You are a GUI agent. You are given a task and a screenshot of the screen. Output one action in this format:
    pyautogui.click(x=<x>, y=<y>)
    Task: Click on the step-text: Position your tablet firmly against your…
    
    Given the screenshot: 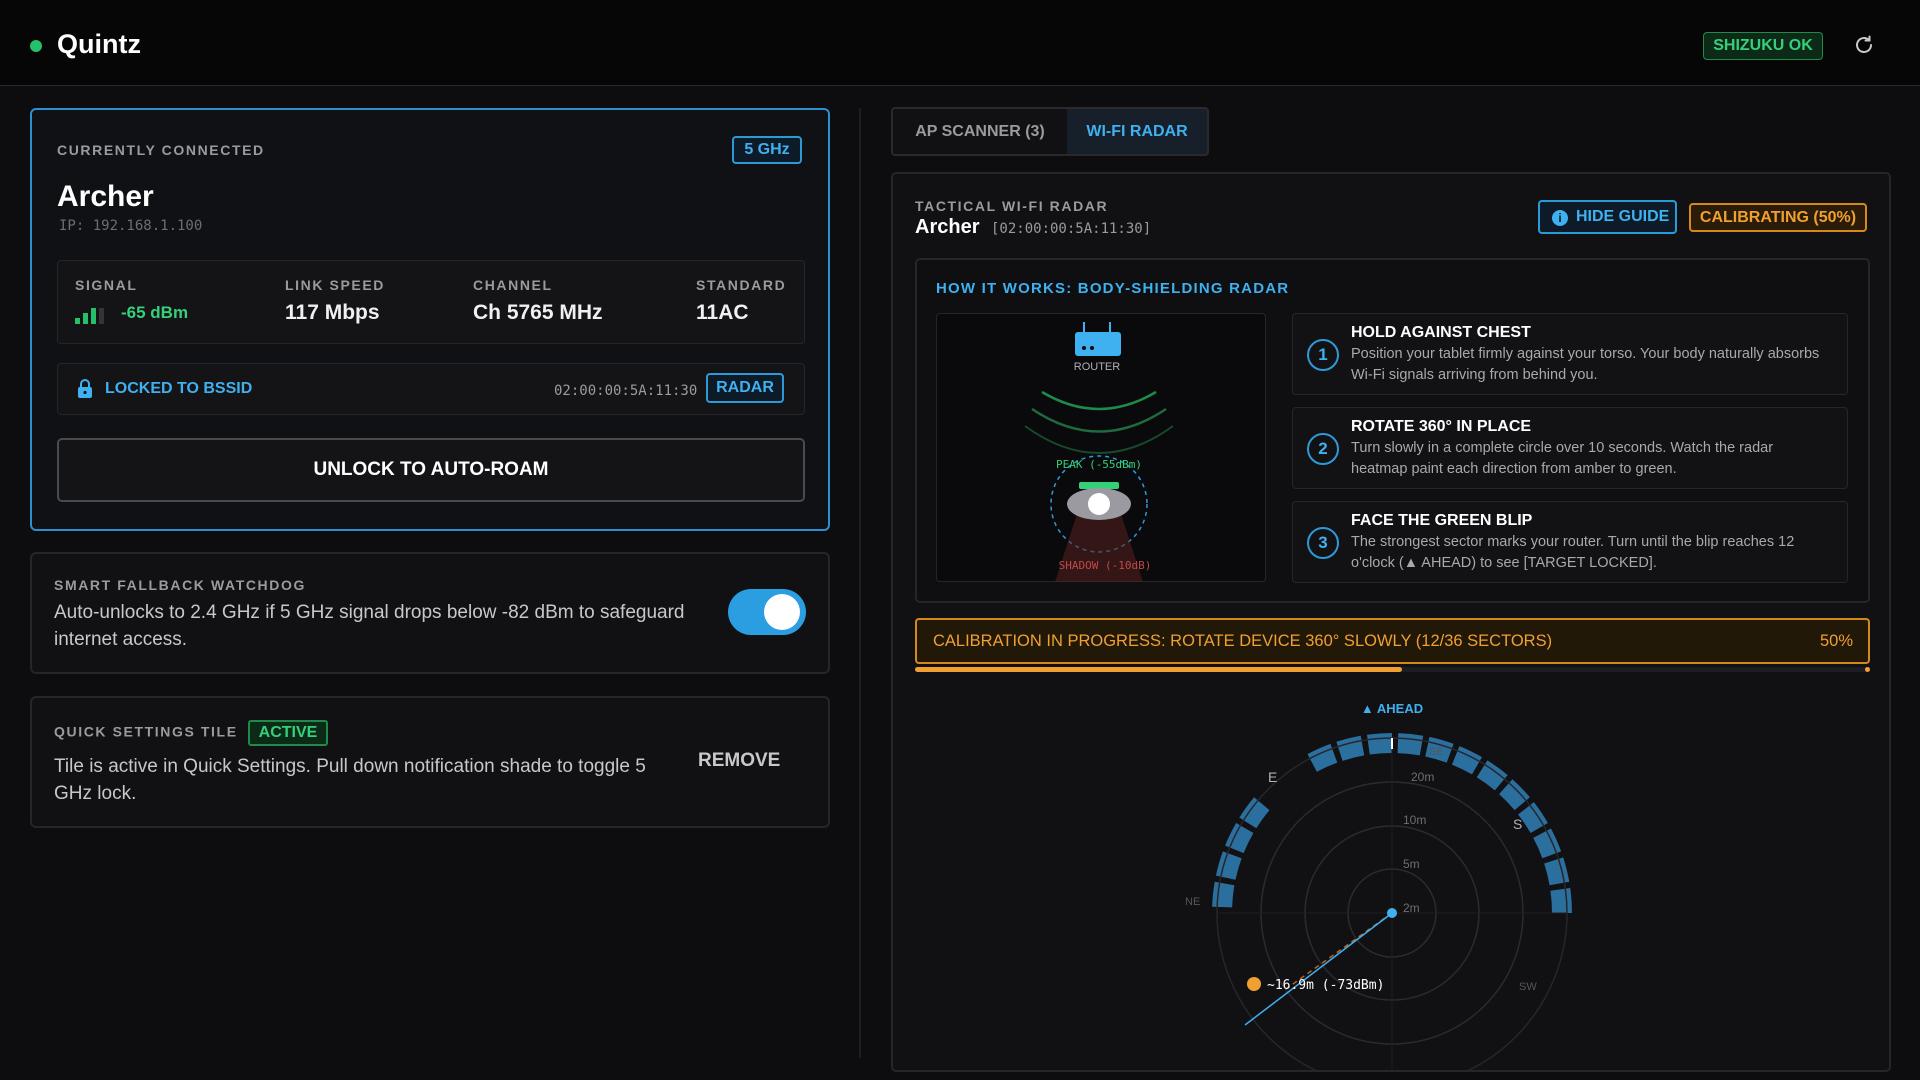 What is the action you would take?
    pyautogui.click(x=1585, y=364)
    